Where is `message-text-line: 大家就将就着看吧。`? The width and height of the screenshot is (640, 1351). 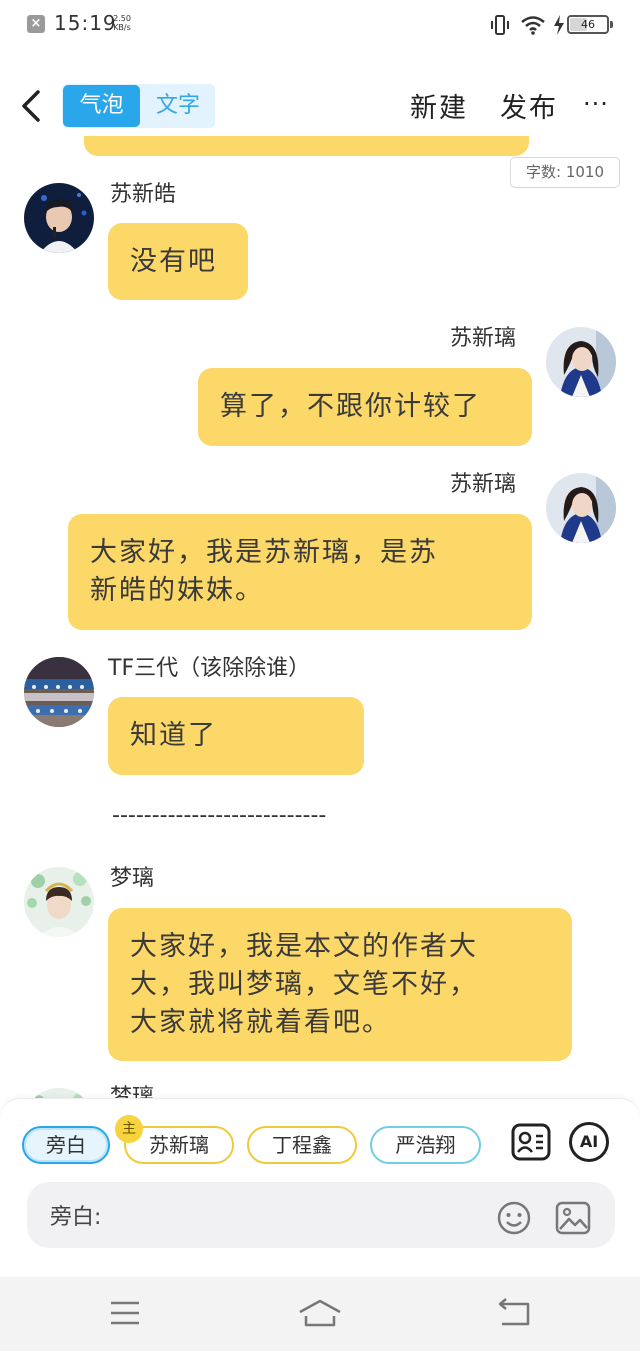 message-text-line: 大家就将就着看吧。 is located at coordinates (260, 1022).